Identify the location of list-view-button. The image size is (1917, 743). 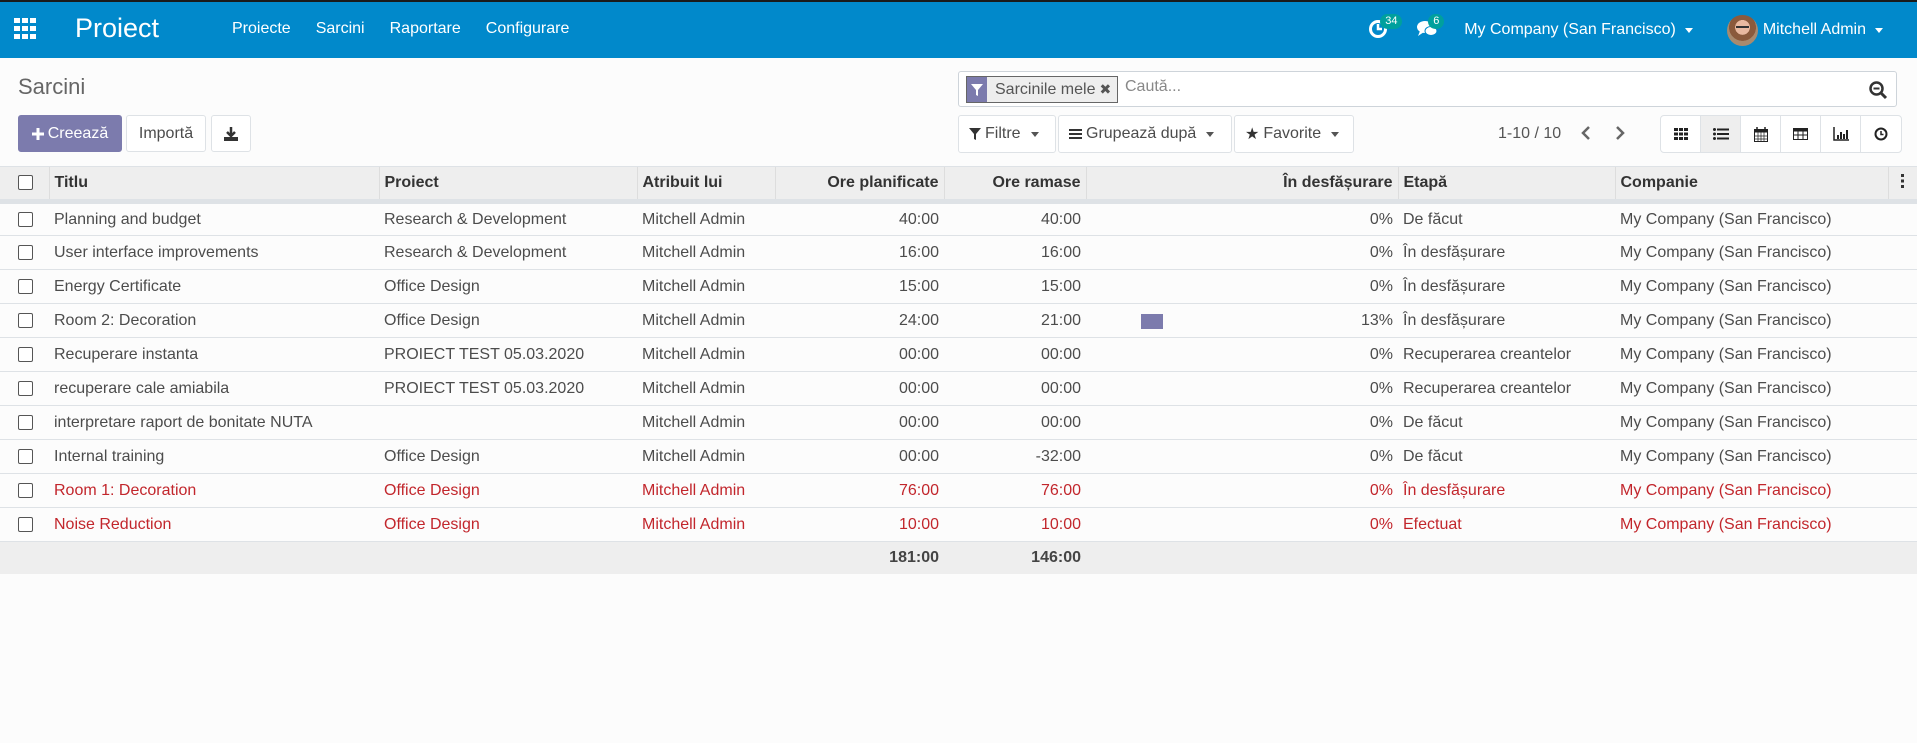
(1721, 134).